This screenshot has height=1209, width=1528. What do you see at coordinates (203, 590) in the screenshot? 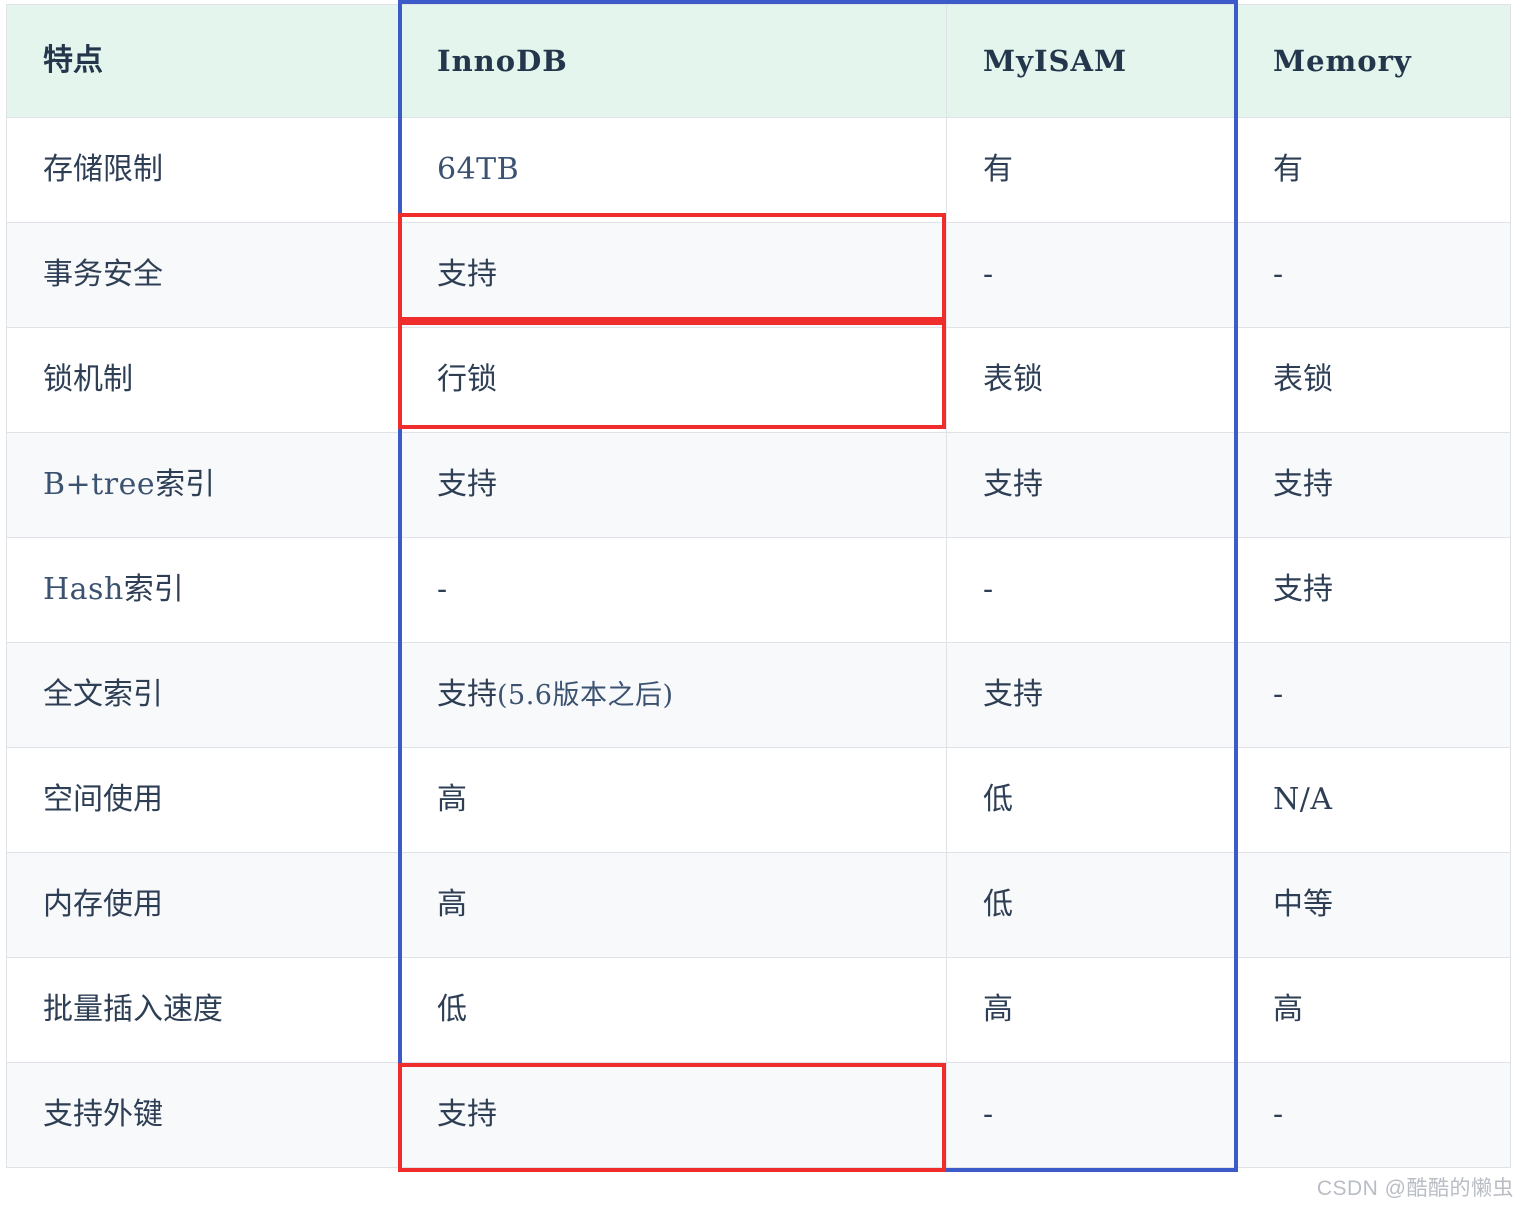
I see `cell-feature: Hash索引` at bounding box center [203, 590].